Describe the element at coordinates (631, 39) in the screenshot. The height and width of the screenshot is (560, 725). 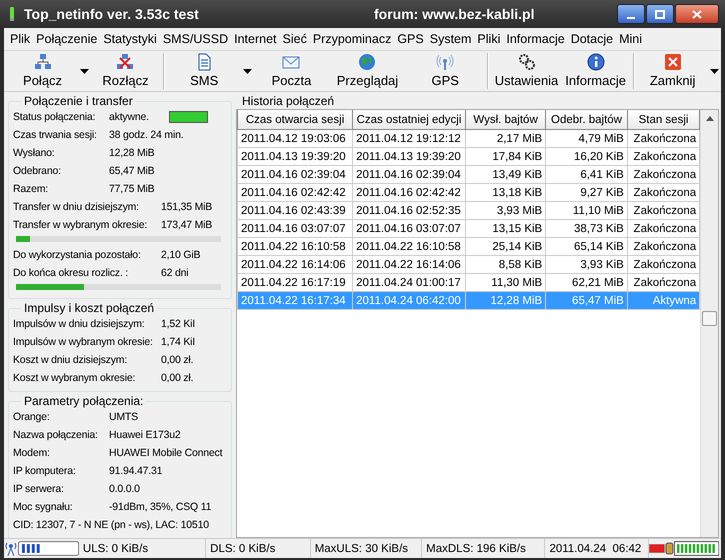
I see `menu-item: Mini` at that location.